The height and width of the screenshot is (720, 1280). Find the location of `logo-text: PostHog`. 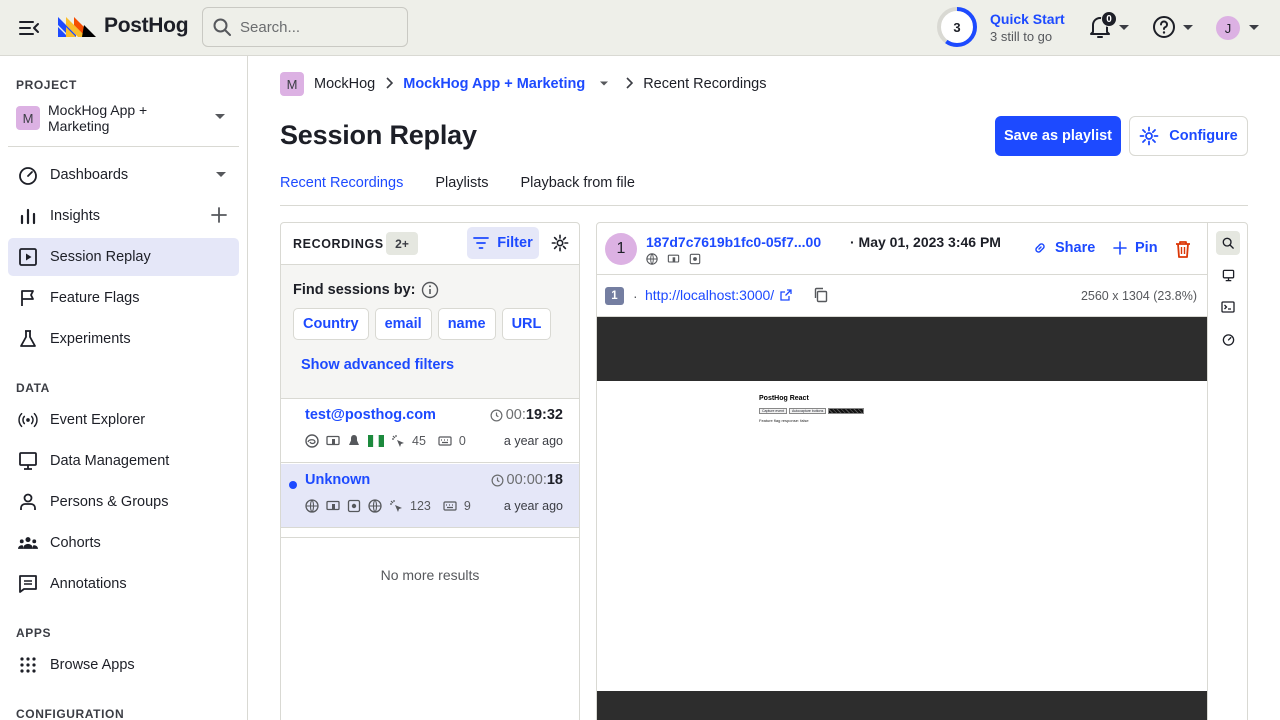

logo-text: PostHog is located at coordinates (146, 25).